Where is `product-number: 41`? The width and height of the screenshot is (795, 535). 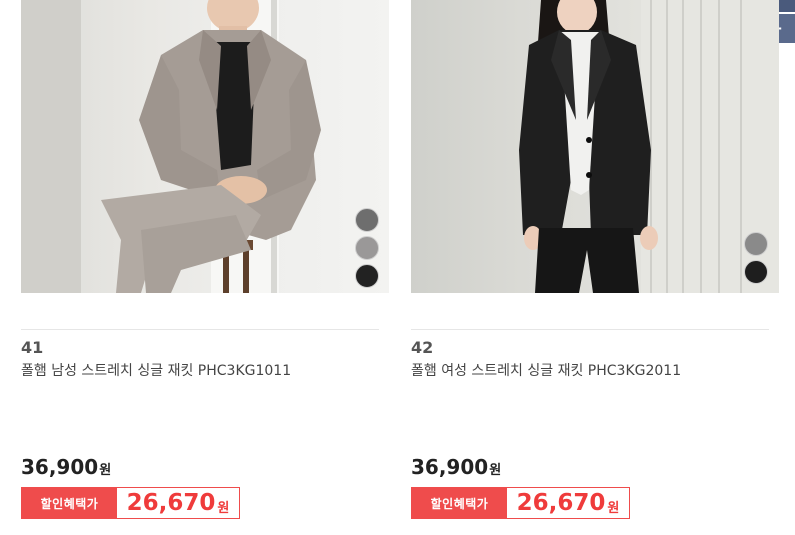
product-number: 41 is located at coordinates (32, 347).